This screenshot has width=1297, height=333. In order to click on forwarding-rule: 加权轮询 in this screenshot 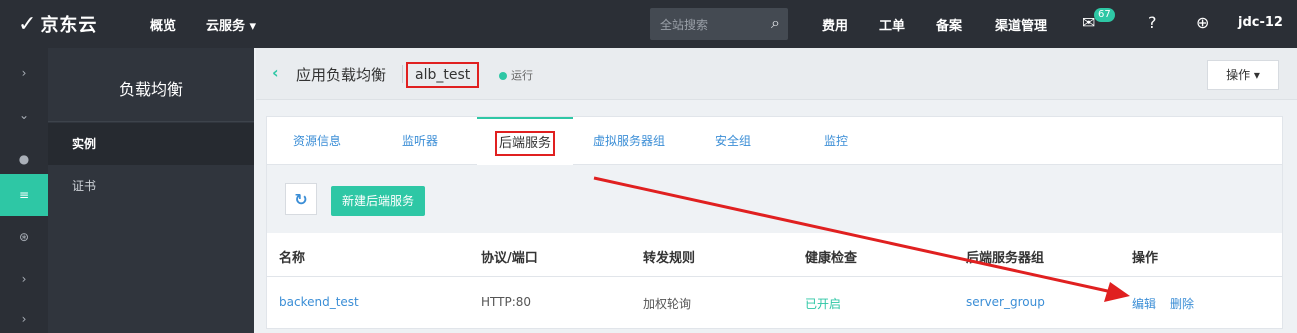, I will do `click(667, 304)`.